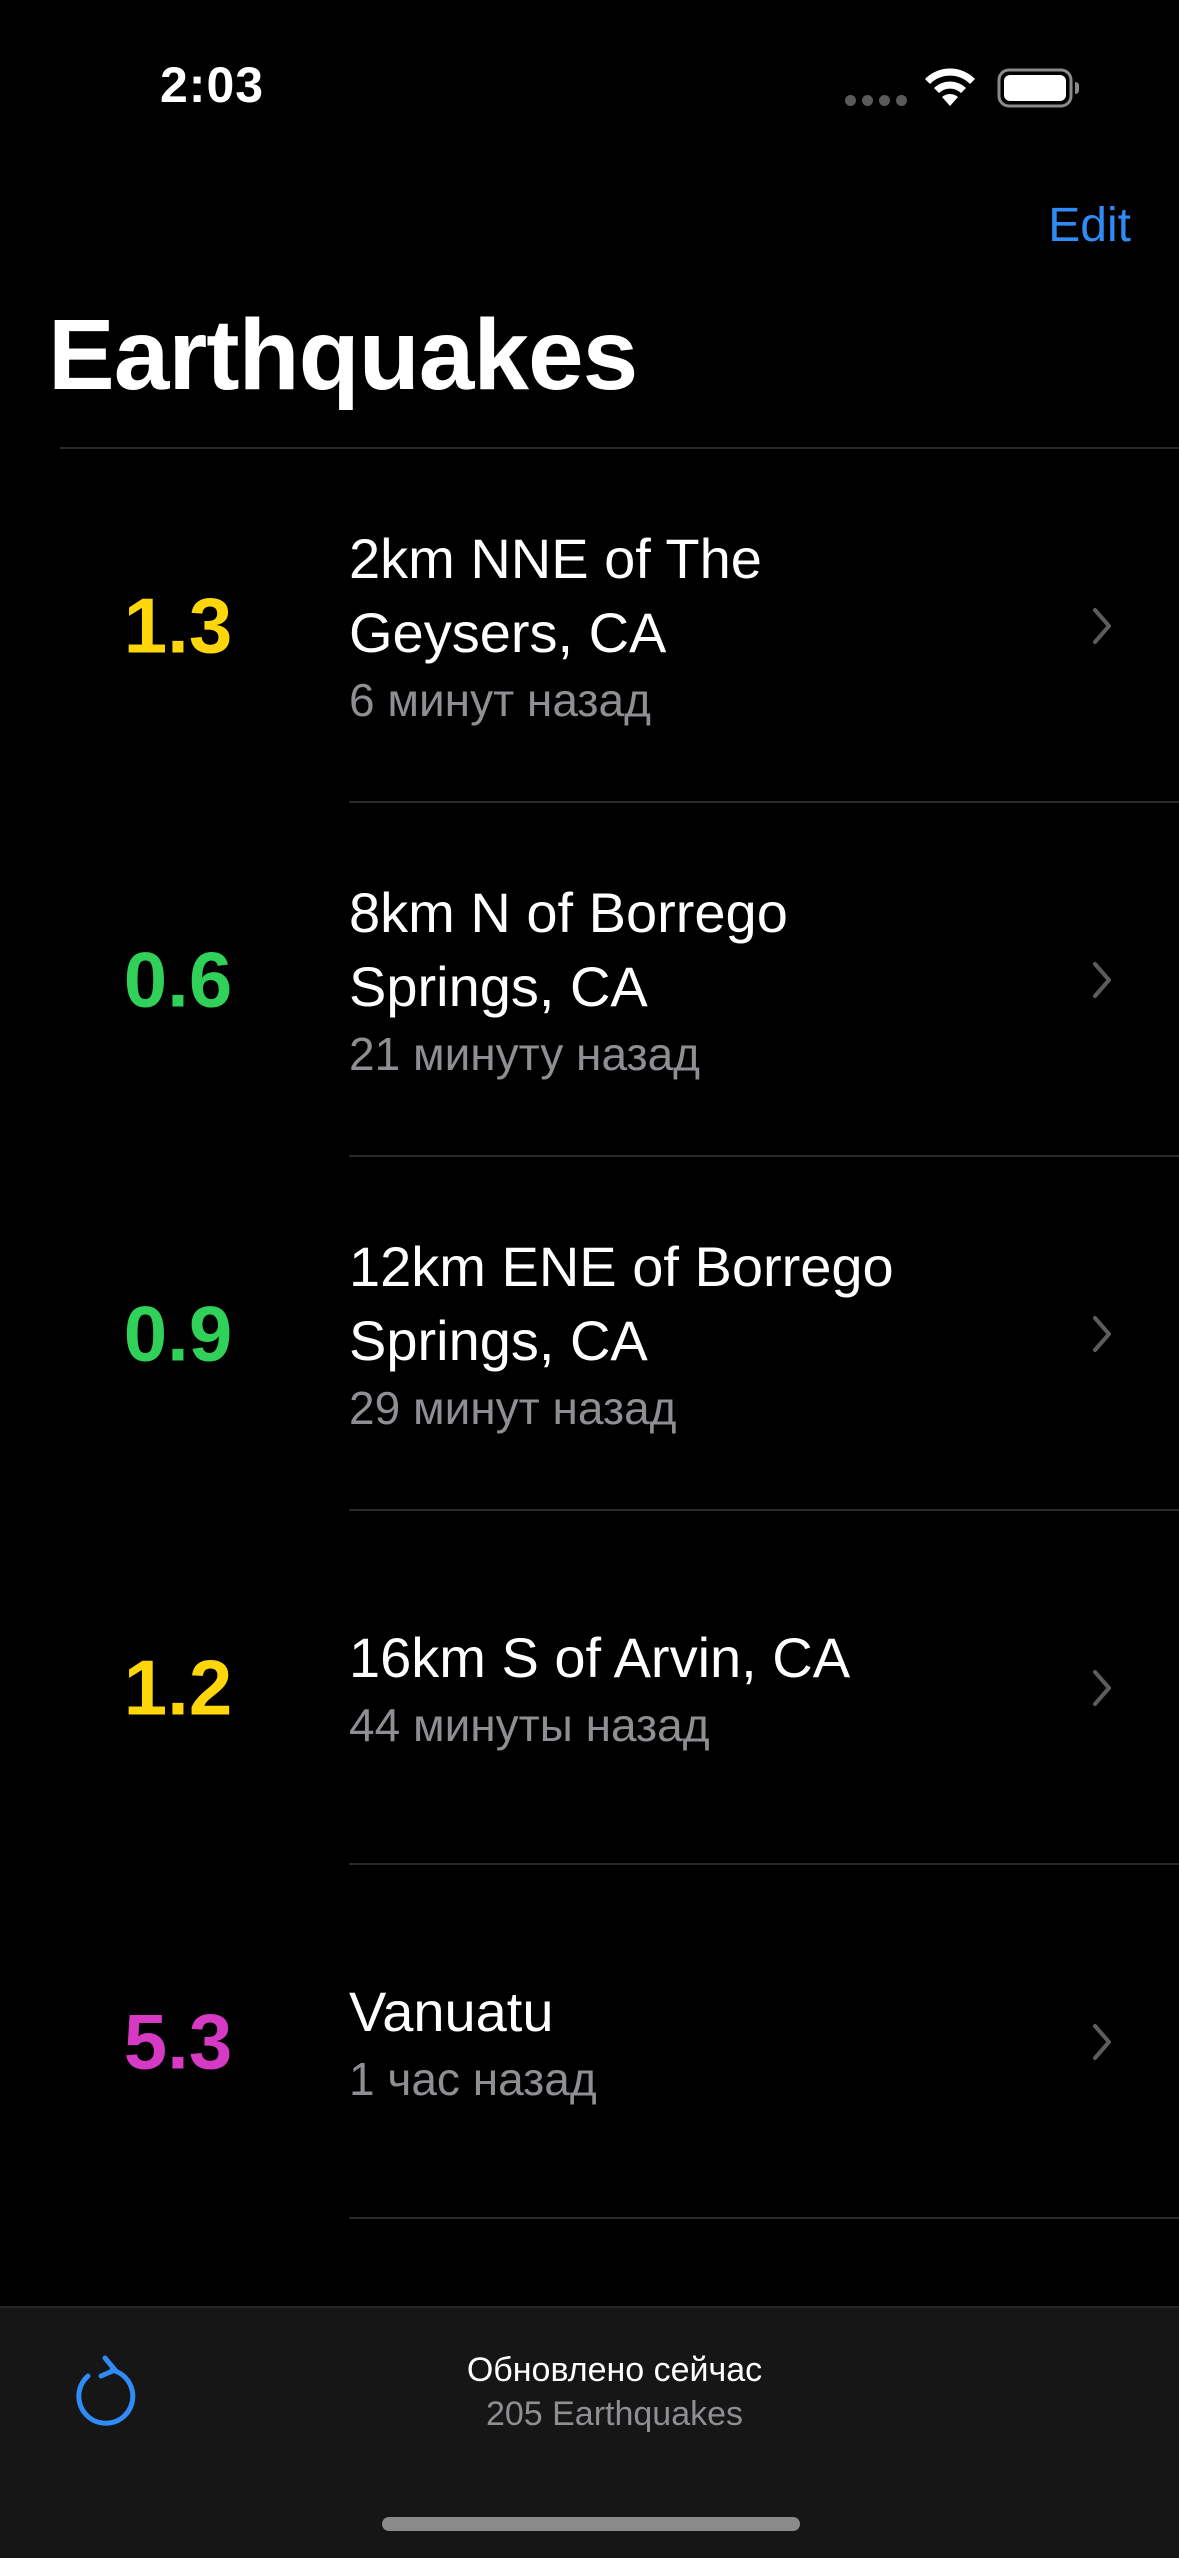 The image size is (1179, 2558). Describe the element at coordinates (589, 2392) in the screenshot. I see `update-status: Обновлено сейчас 205 Earthquakes` at that location.